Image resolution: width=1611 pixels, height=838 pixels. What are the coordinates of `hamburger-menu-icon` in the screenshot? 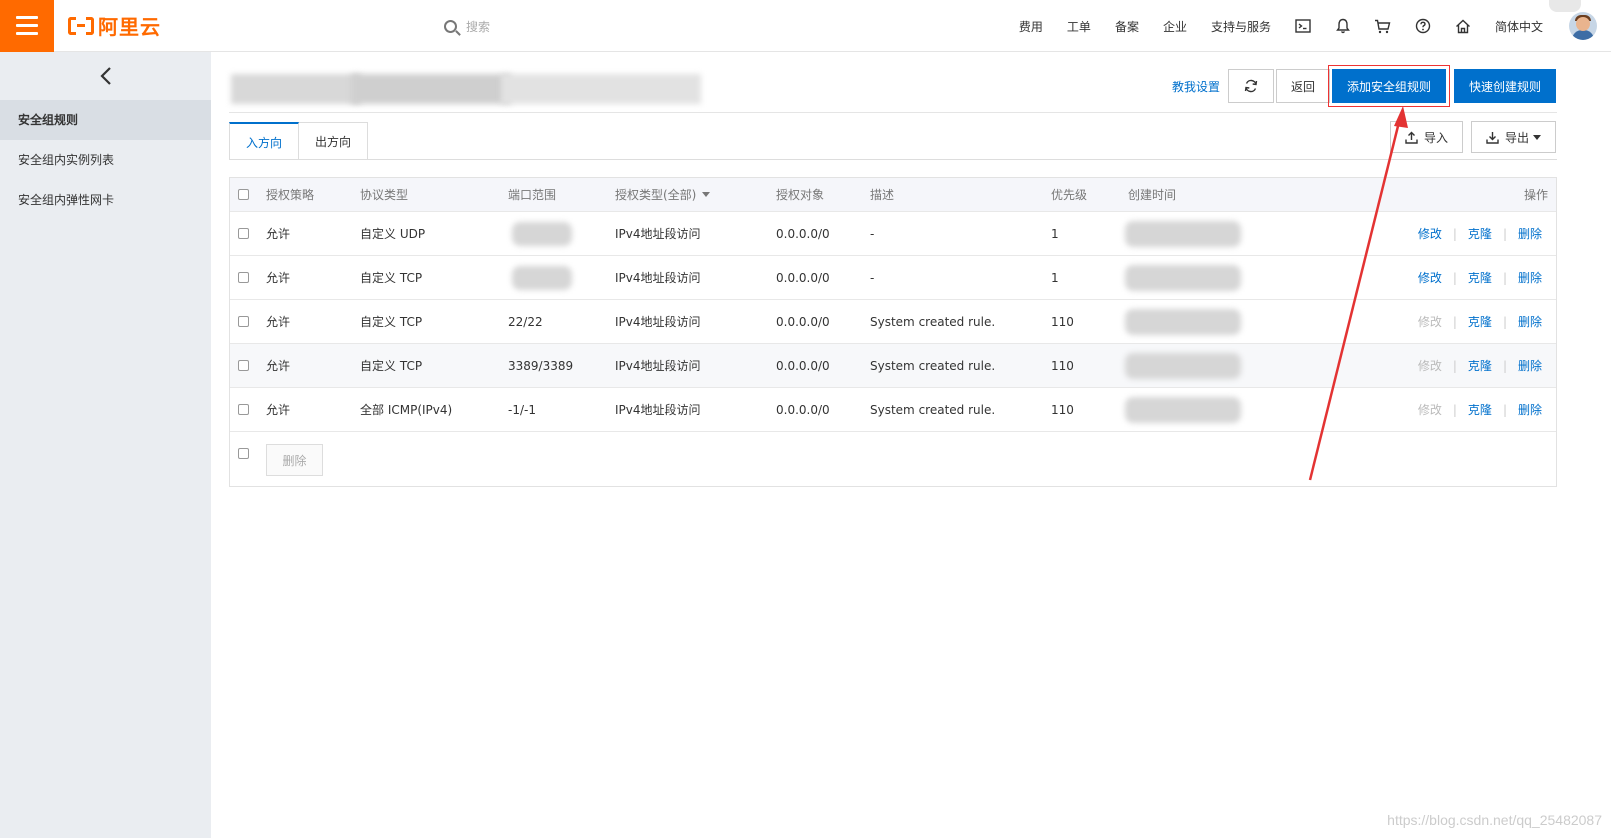 It's located at (27, 26).